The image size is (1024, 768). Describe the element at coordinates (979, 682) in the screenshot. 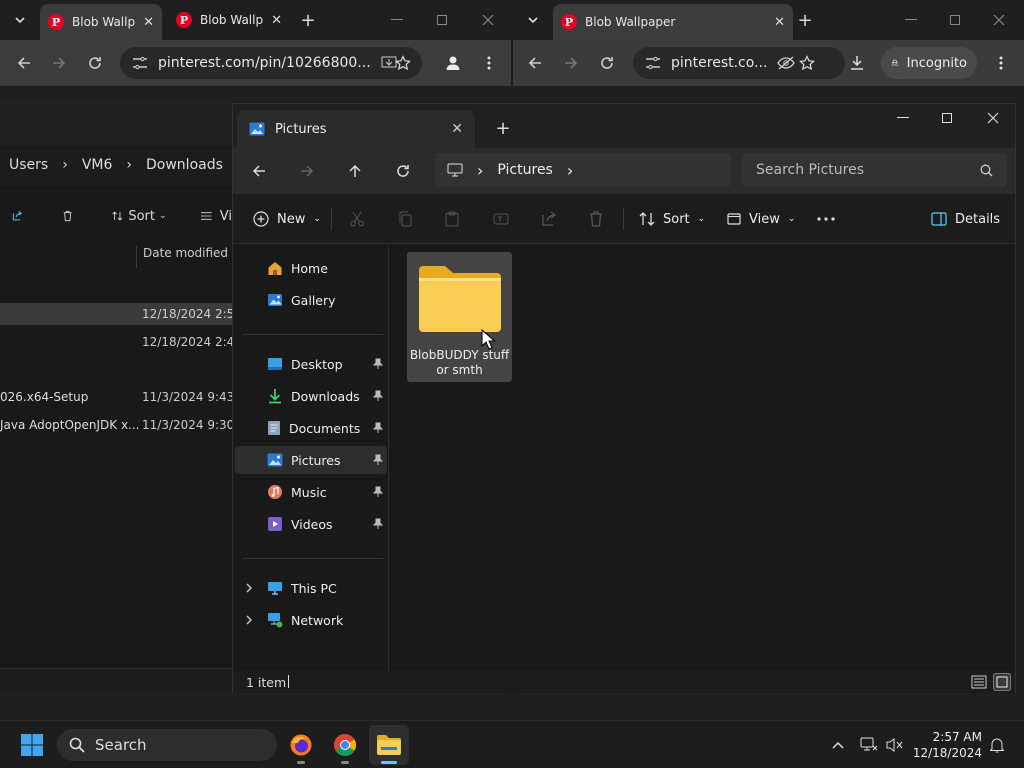

I see `details-view-icon` at that location.